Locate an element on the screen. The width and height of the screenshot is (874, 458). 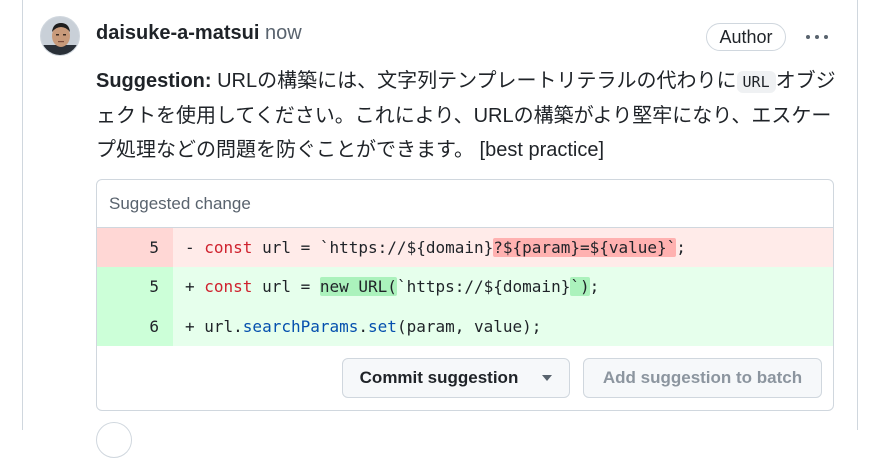
commit-suggestion-button: Commit suggestion is located at coordinates (456, 378).